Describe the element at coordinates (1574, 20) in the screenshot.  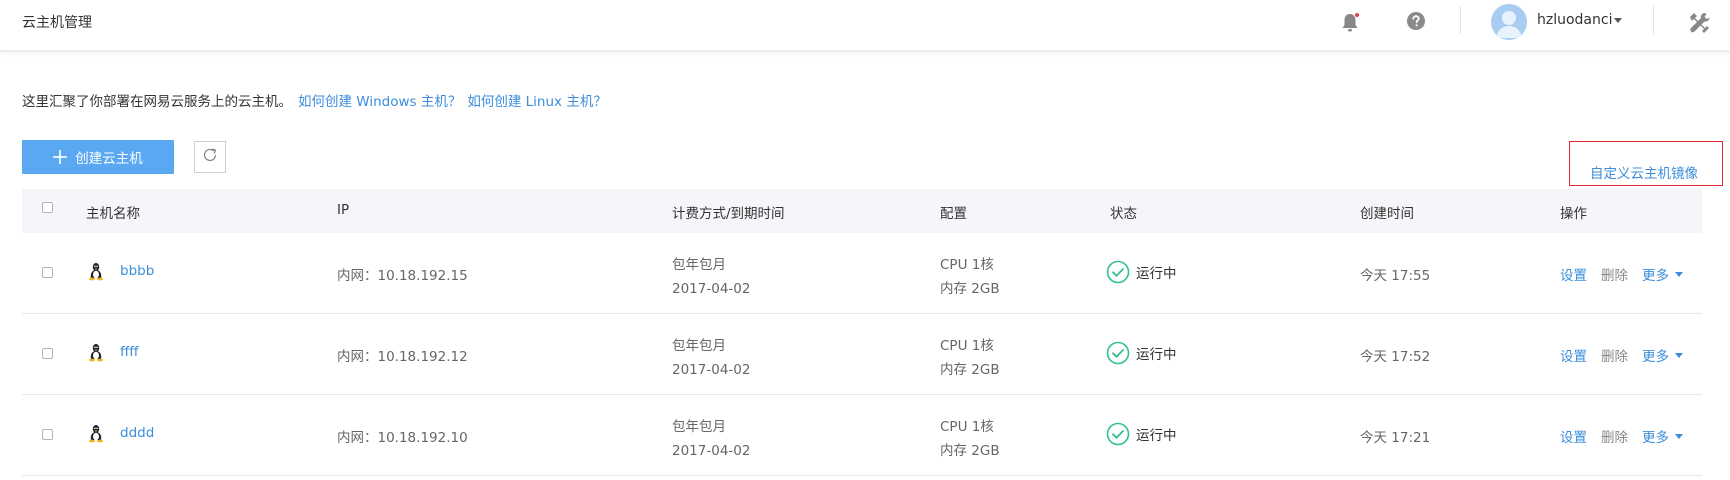
I see `username: hzluodanci` at that location.